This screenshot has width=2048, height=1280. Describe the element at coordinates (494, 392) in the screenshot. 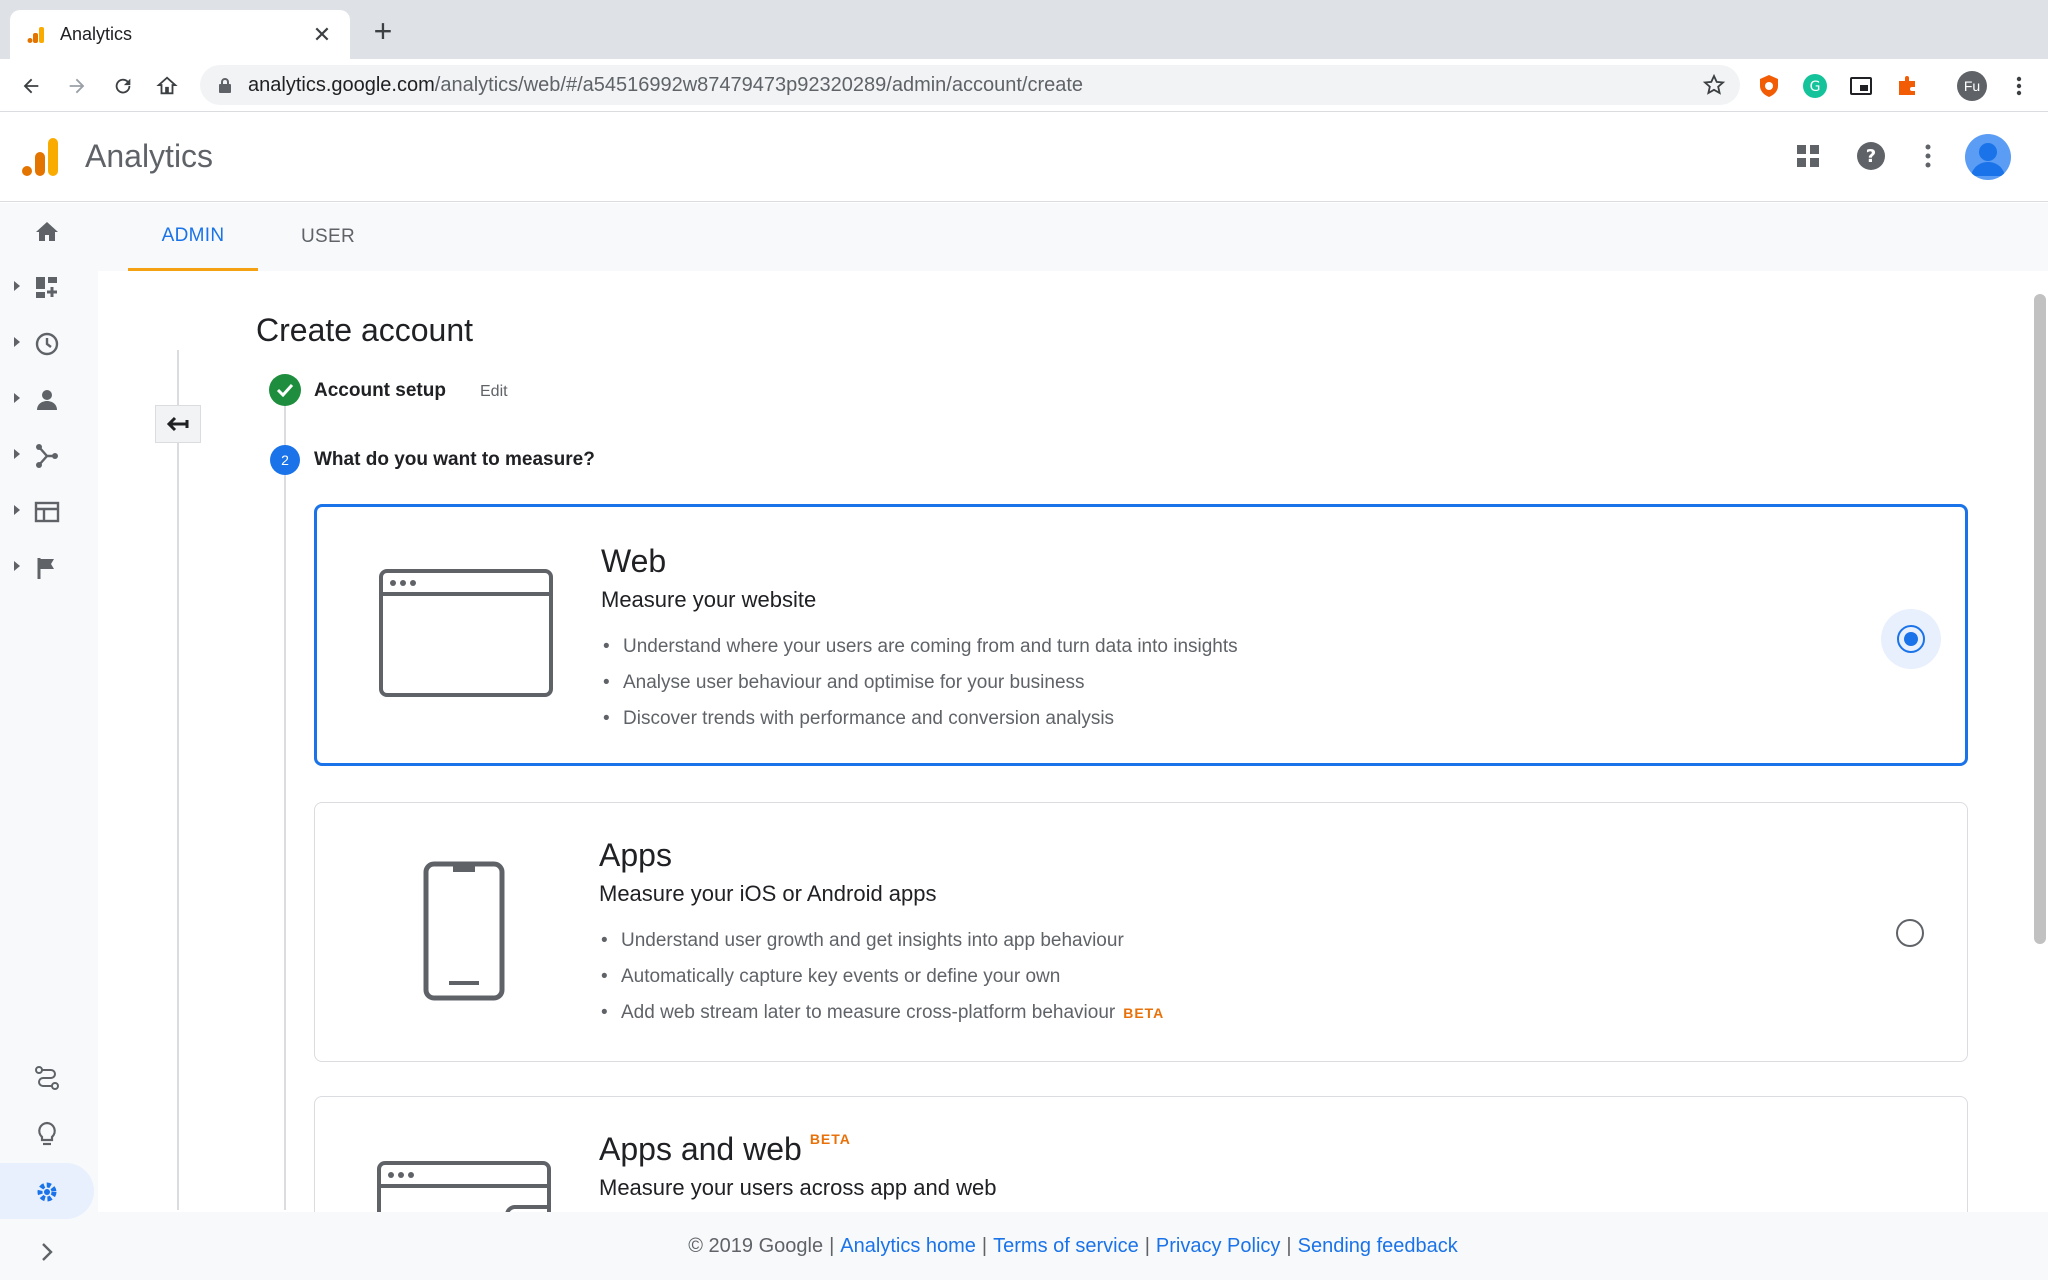

I see `step-edit-link: Edit` at that location.